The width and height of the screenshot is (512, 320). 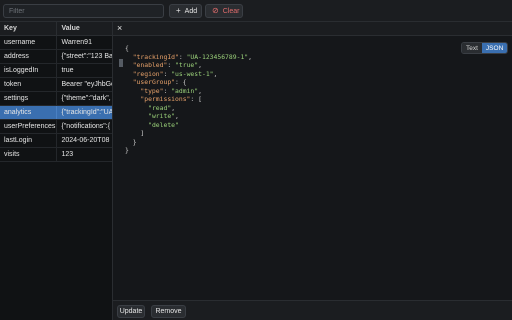 I want to click on table-row: visits 123, so click(x=56, y=155).